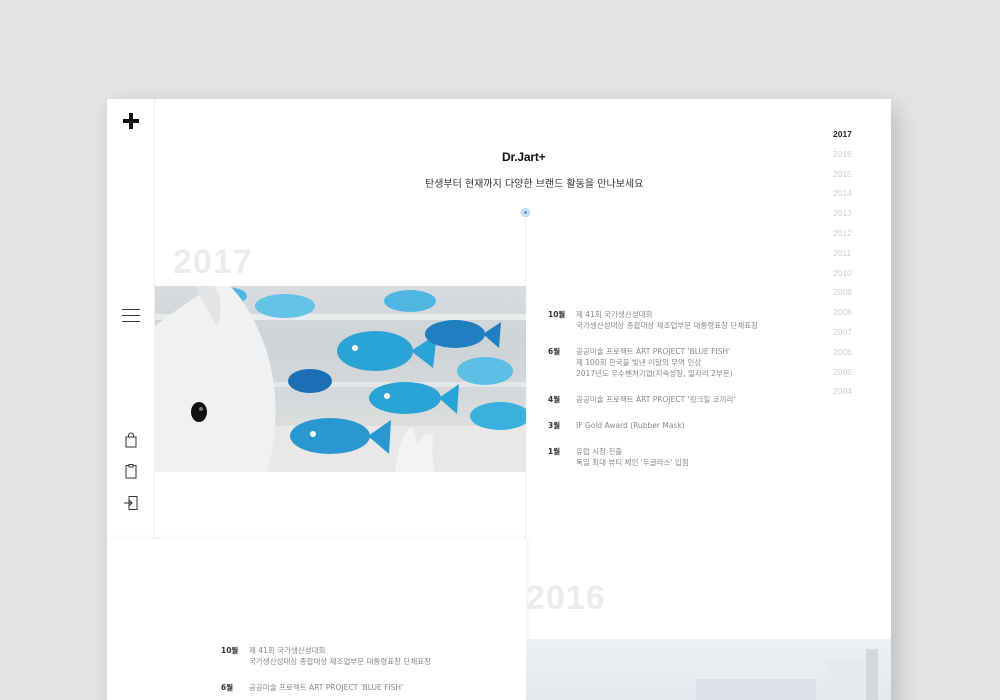 The width and height of the screenshot is (1000, 700). Describe the element at coordinates (698, 425) in the screenshot. I see `list-item: 3월 IF Gold Award (Rubber Mask)` at that location.